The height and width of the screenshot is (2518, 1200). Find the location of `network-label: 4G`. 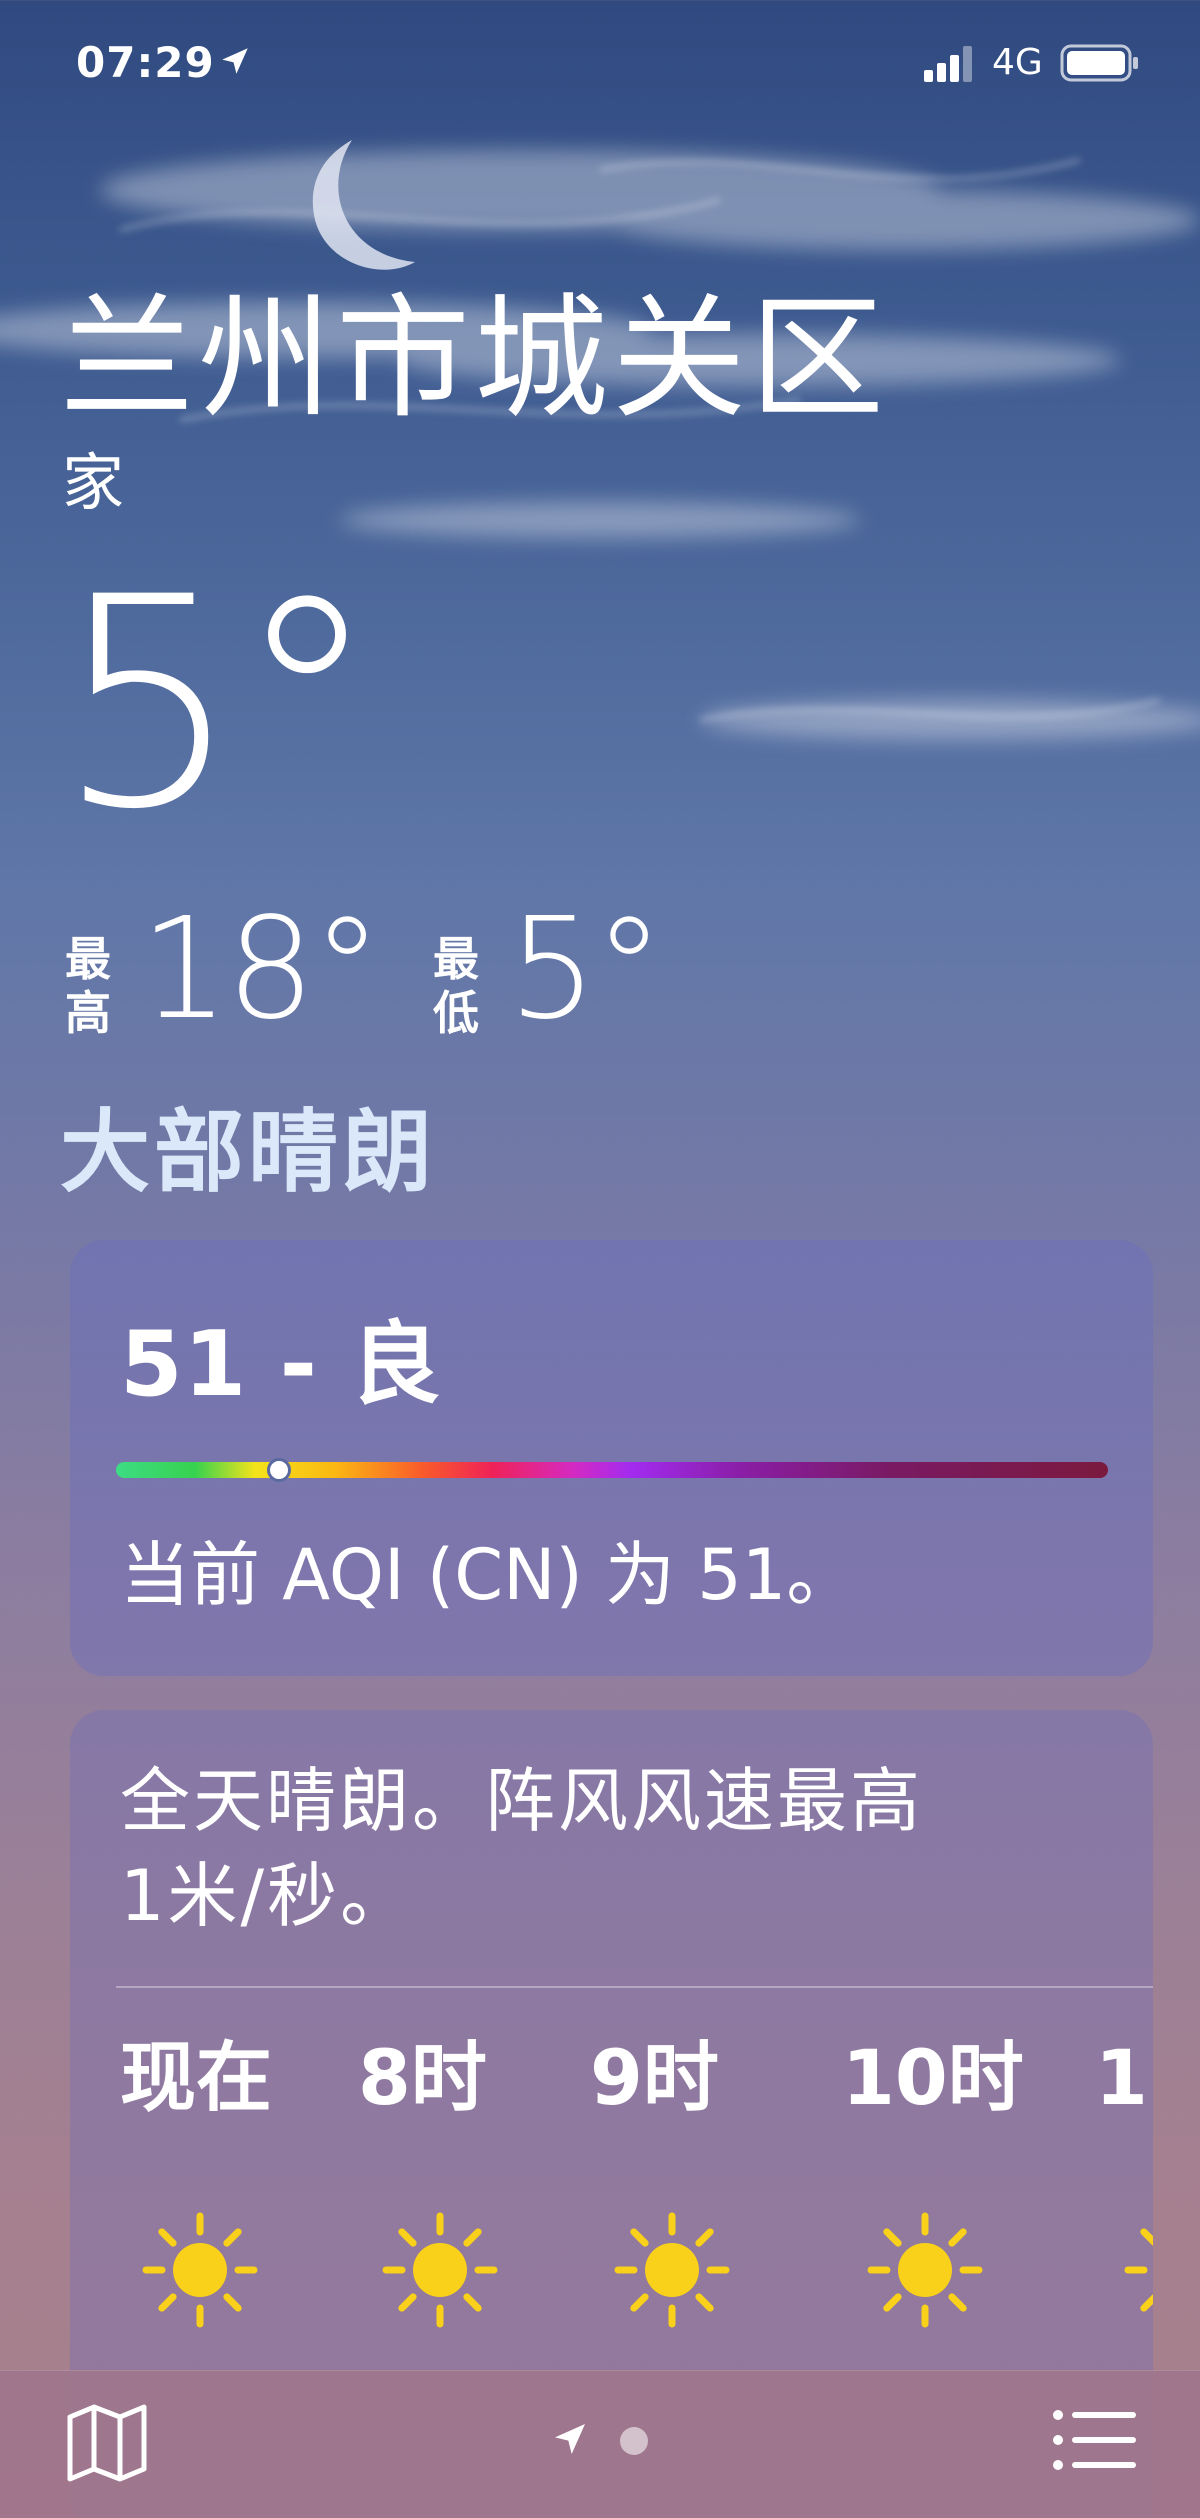

network-label: 4G is located at coordinates (1017, 62).